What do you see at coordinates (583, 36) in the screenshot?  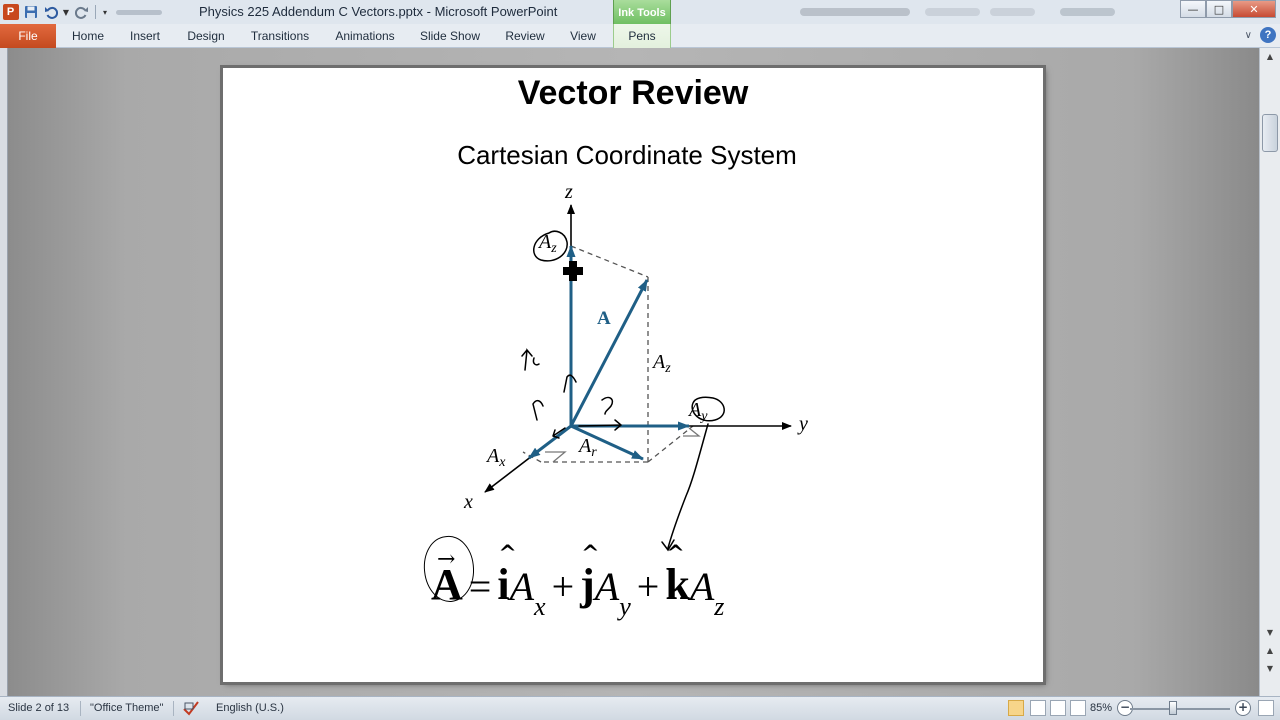 I see `tab-view: View` at bounding box center [583, 36].